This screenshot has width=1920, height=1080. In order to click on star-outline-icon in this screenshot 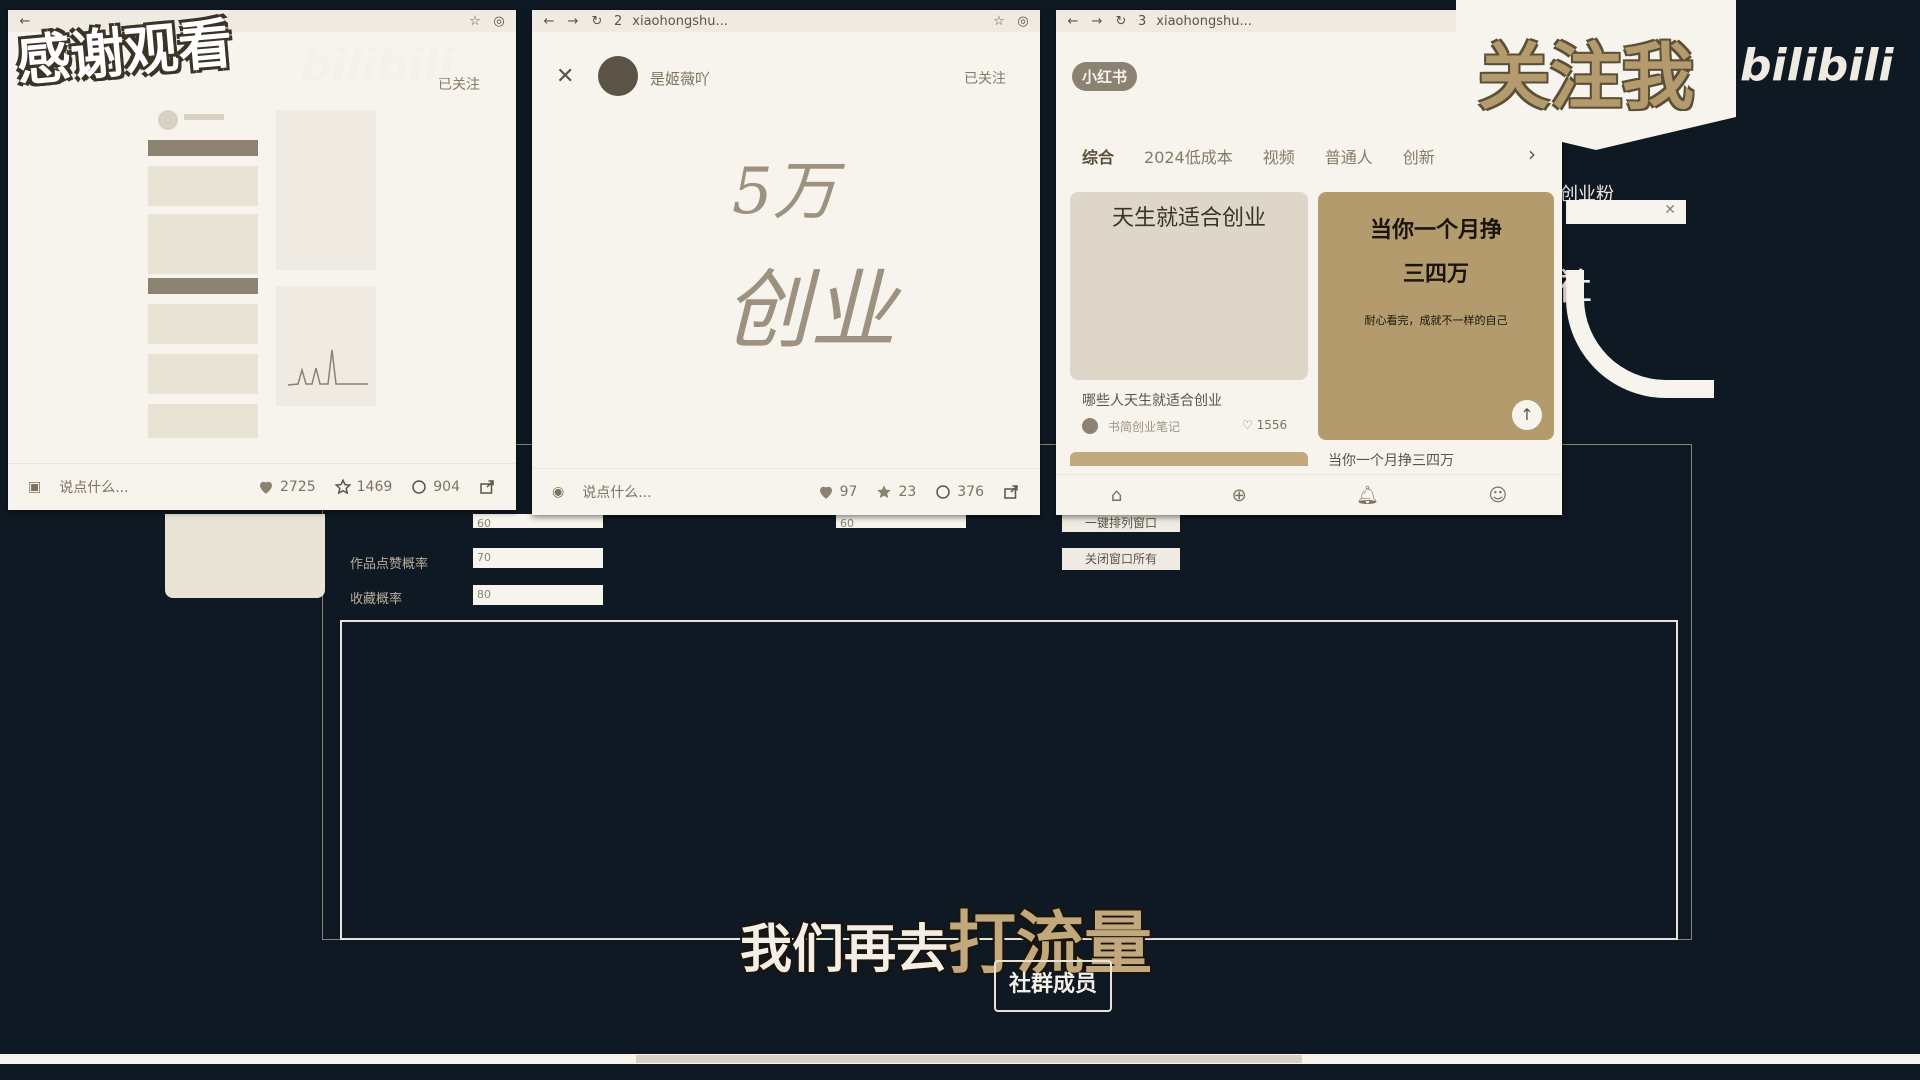, I will do `click(343, 486)`.